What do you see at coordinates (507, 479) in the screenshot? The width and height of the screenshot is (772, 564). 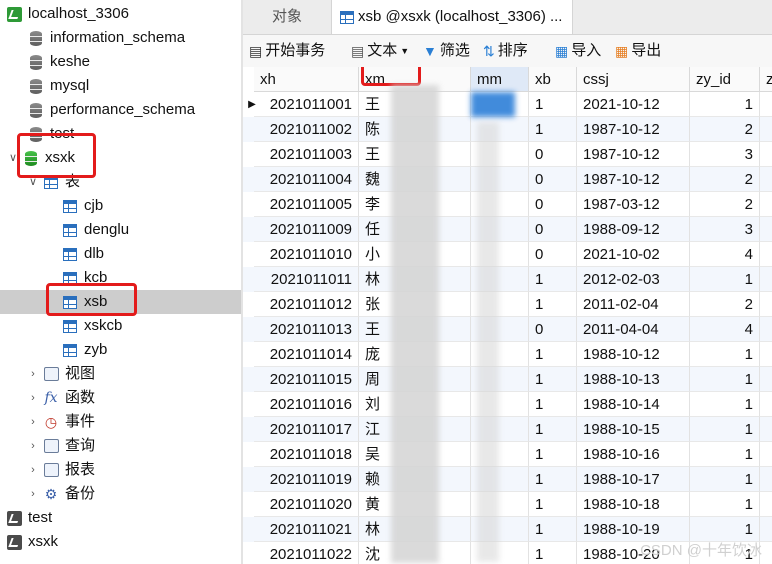 I see `table-row: 2021011019 赖 1 1988-10-17 1` at bounding box center [507, 479].